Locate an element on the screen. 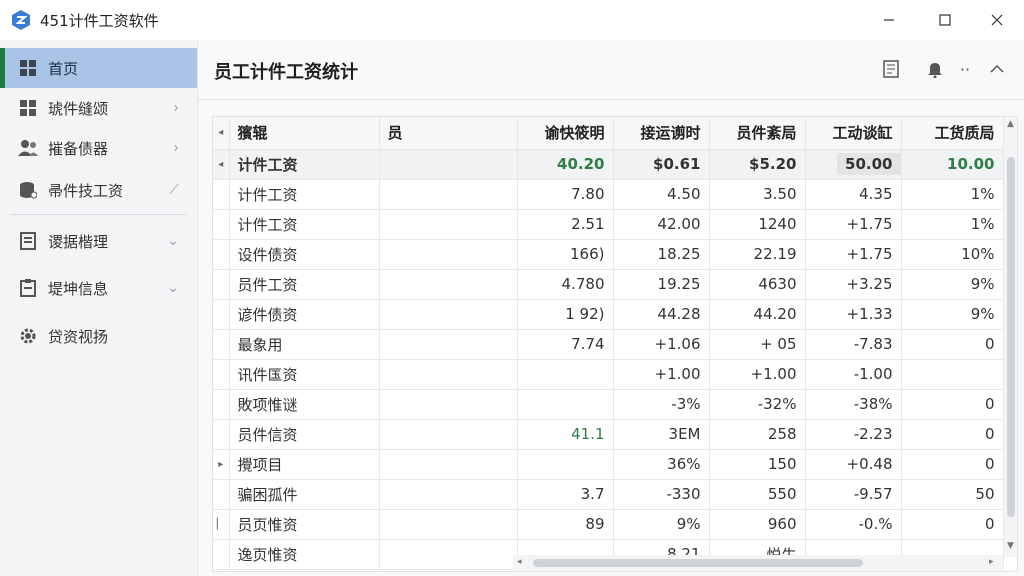 The height and width of the screenshot is (576, 1024). sidebar-item-3: 帚件技工资 ⟋ is located at coordinates (98, 190).